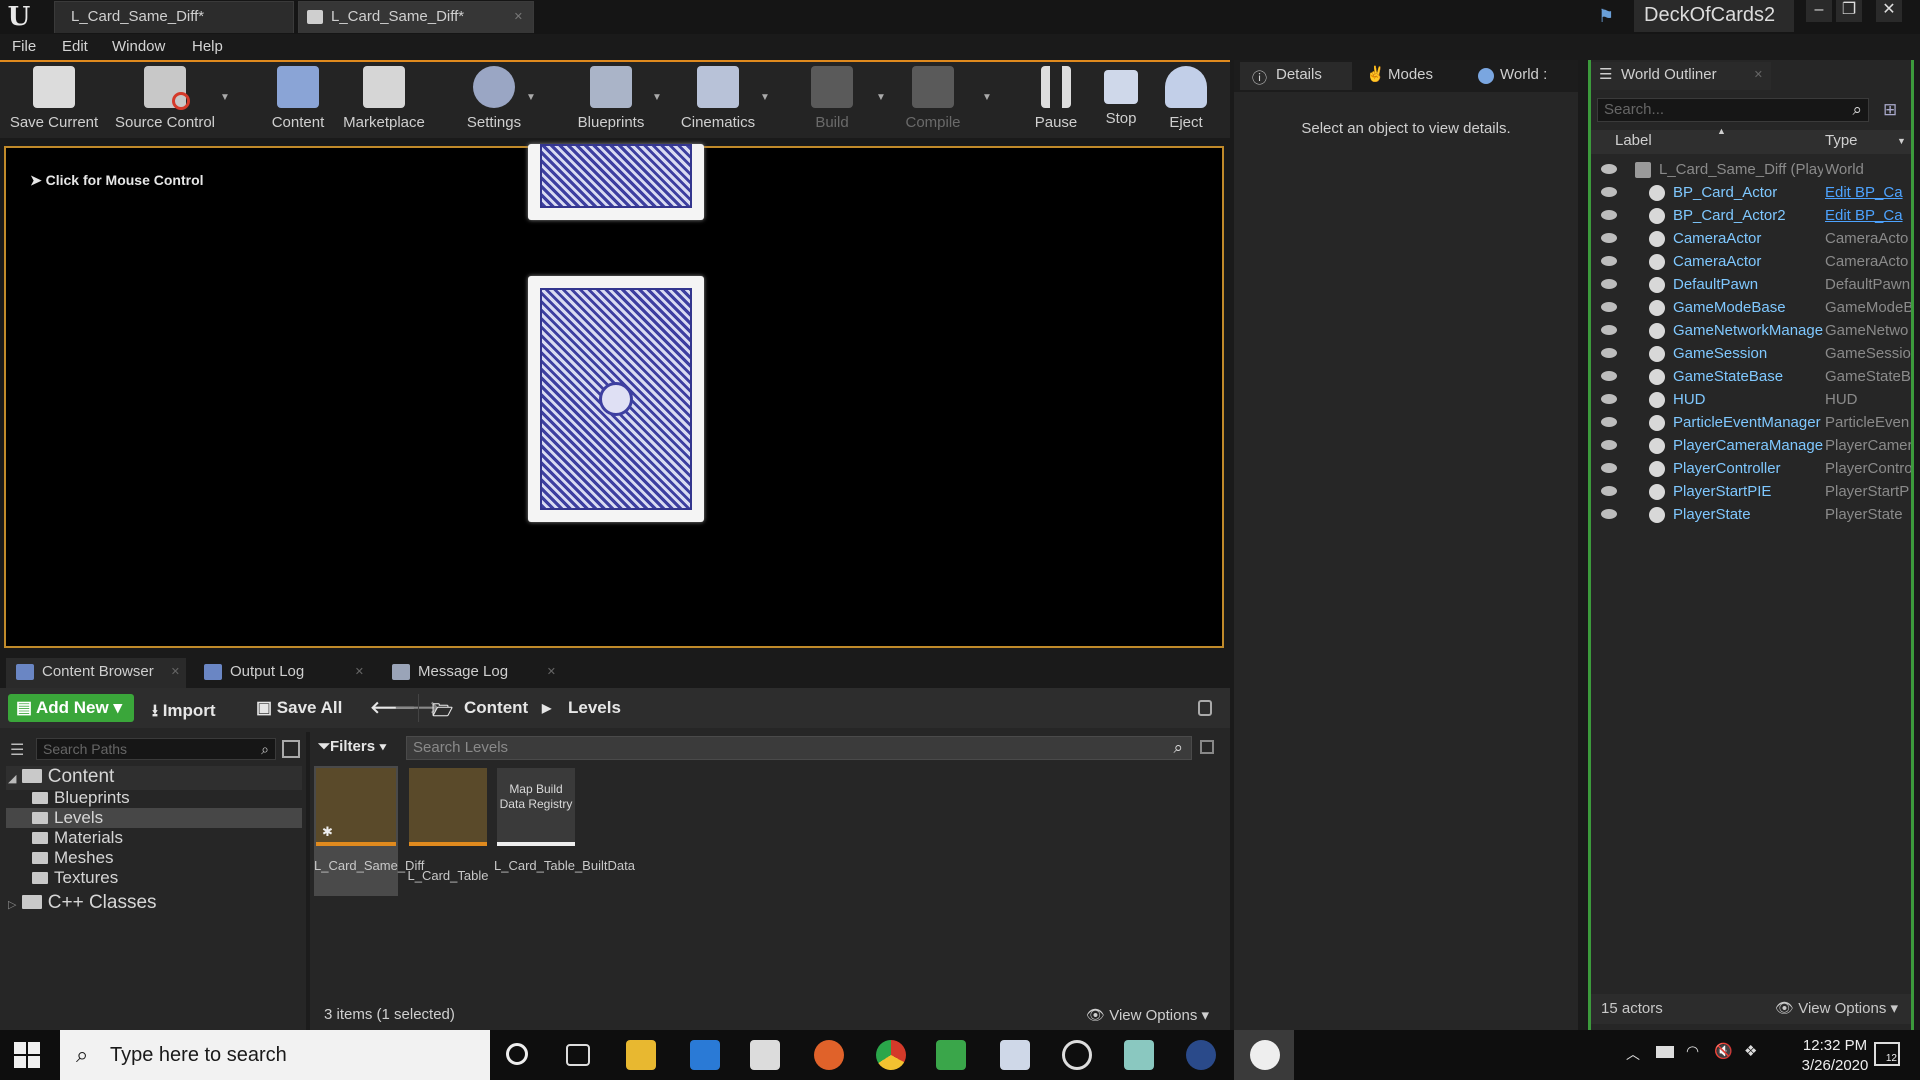  Describe the element at coordinates (1139, 1055) in the screenshot. I see `app-icon` at that location.